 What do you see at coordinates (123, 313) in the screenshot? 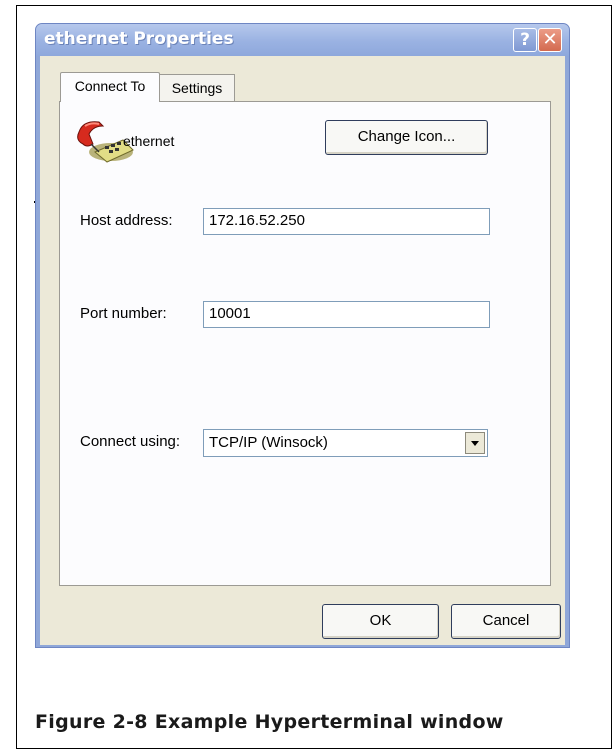
I see `port-number-label: Port number:` at bounding box center [123, 313].